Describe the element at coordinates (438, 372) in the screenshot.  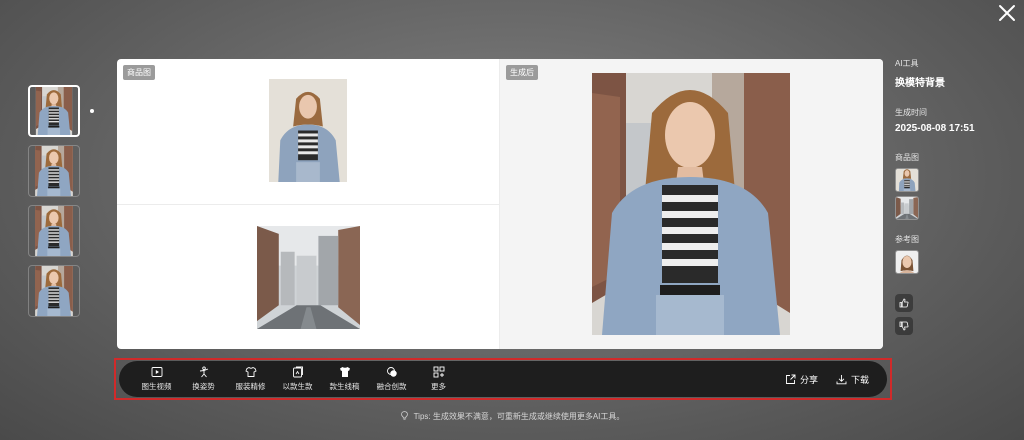
I see `more-grid-icon` at that location.